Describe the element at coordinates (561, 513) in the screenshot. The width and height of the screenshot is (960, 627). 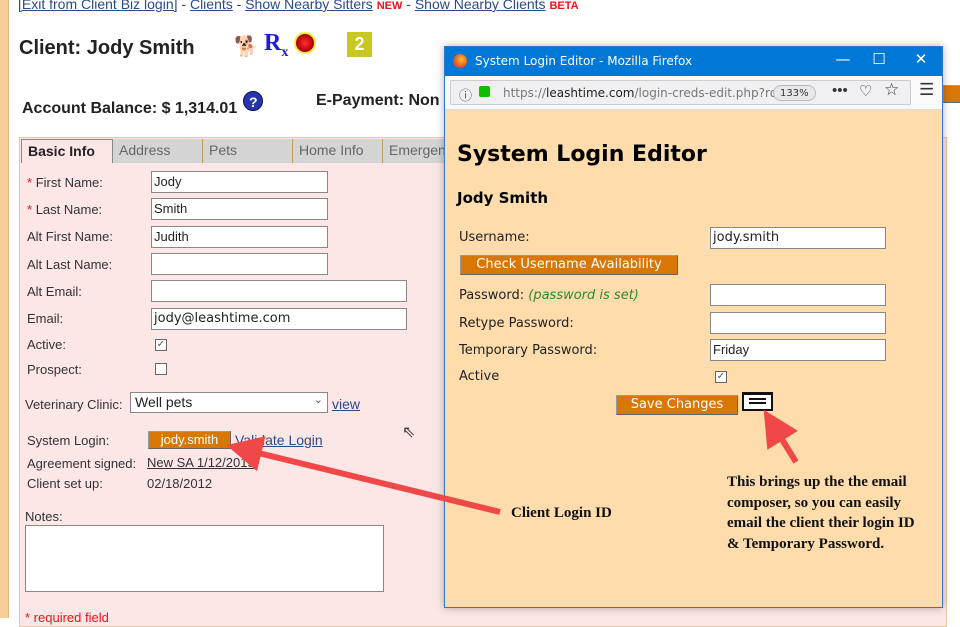
I see `login-id-annotation: Client Login ID` at that location.